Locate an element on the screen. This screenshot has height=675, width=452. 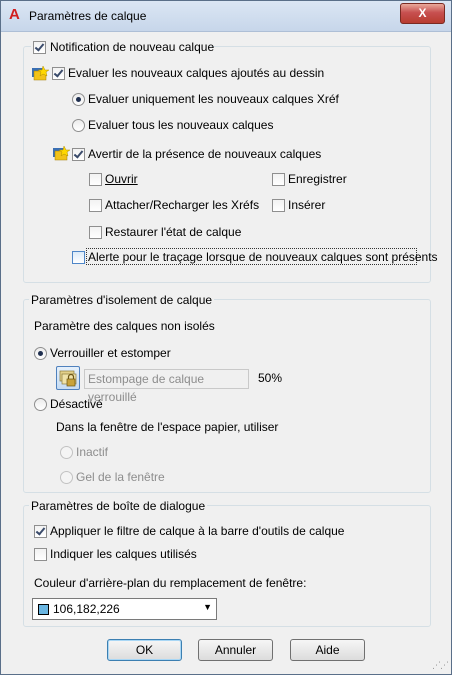
unisolated-subtitle: Paramètre des calques non isolés is located at coordinates (124, 326).